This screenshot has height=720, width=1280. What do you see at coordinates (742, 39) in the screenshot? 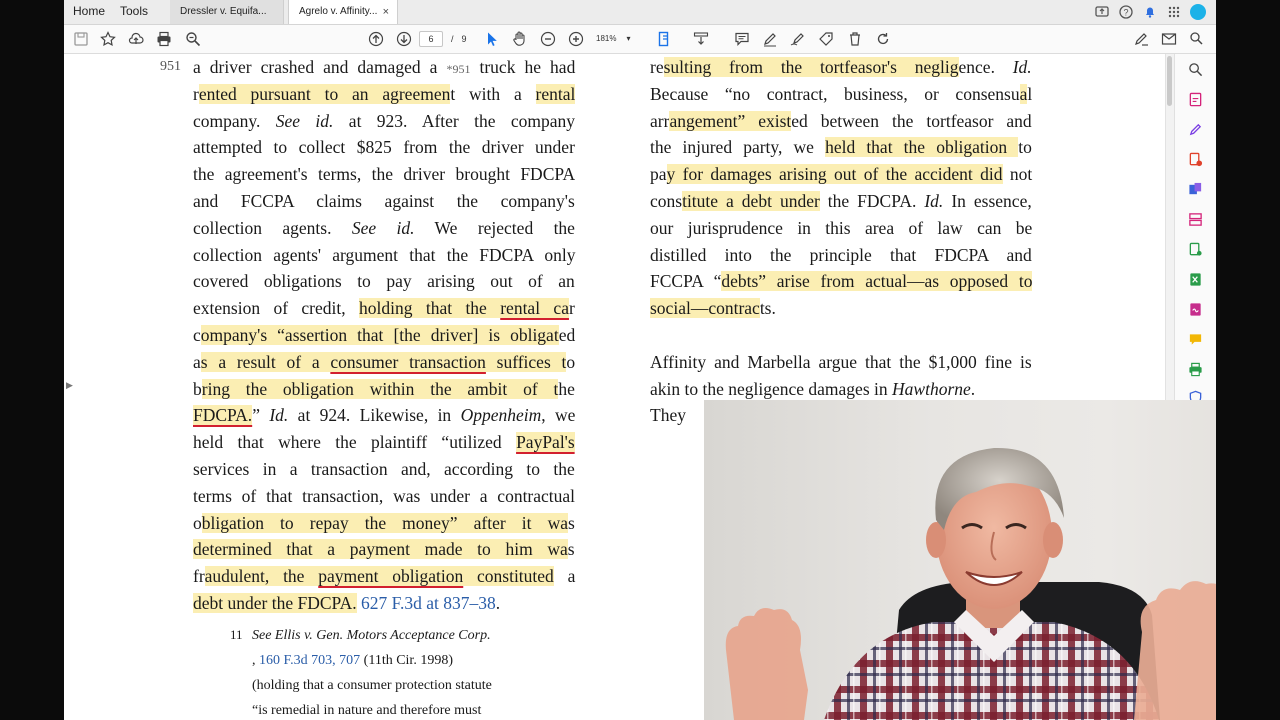
I see `comment-icon` at bounding box center [742, 39].